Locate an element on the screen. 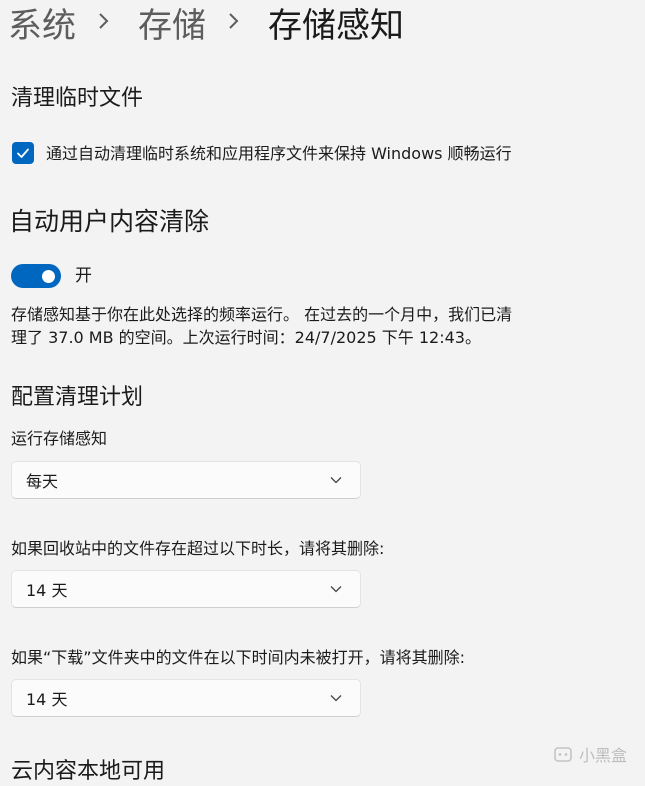 The width and height of the screenshot is (645, 786). recycle-bin-label: 如果回收站中的文件存在超过以下时长，请将其删除: is located at coordinates (198, 548).